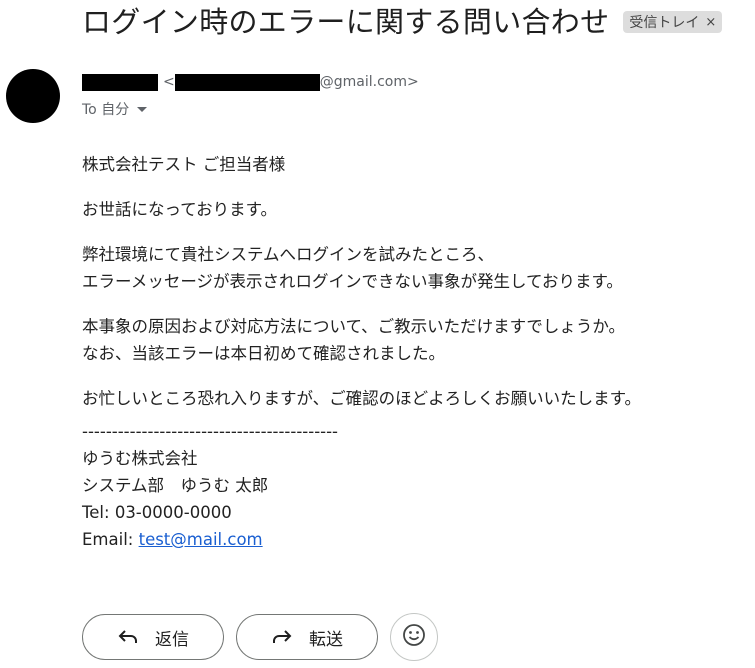 The width and height of the screenshot is (755, 668). Describe the element at coordinates (369, 82) in the screenshot. I see `sender-email-domain: @gmail.com>` at that location.